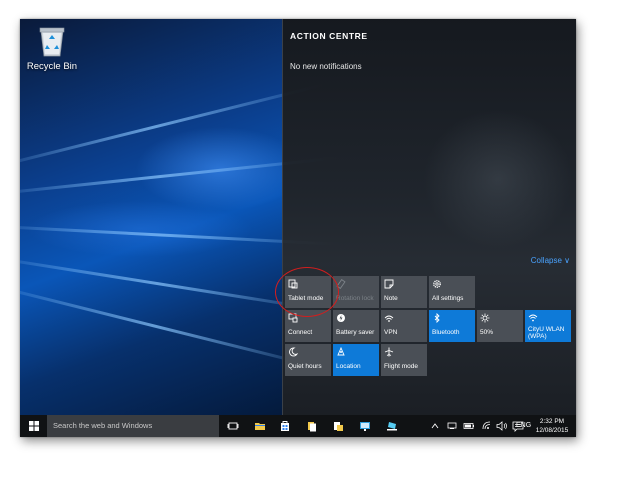 This screenshot has width=617, height=479. Describe the element at coordinates (437, 318) in the screenshot. I see `bluetooth-icon` at that location.